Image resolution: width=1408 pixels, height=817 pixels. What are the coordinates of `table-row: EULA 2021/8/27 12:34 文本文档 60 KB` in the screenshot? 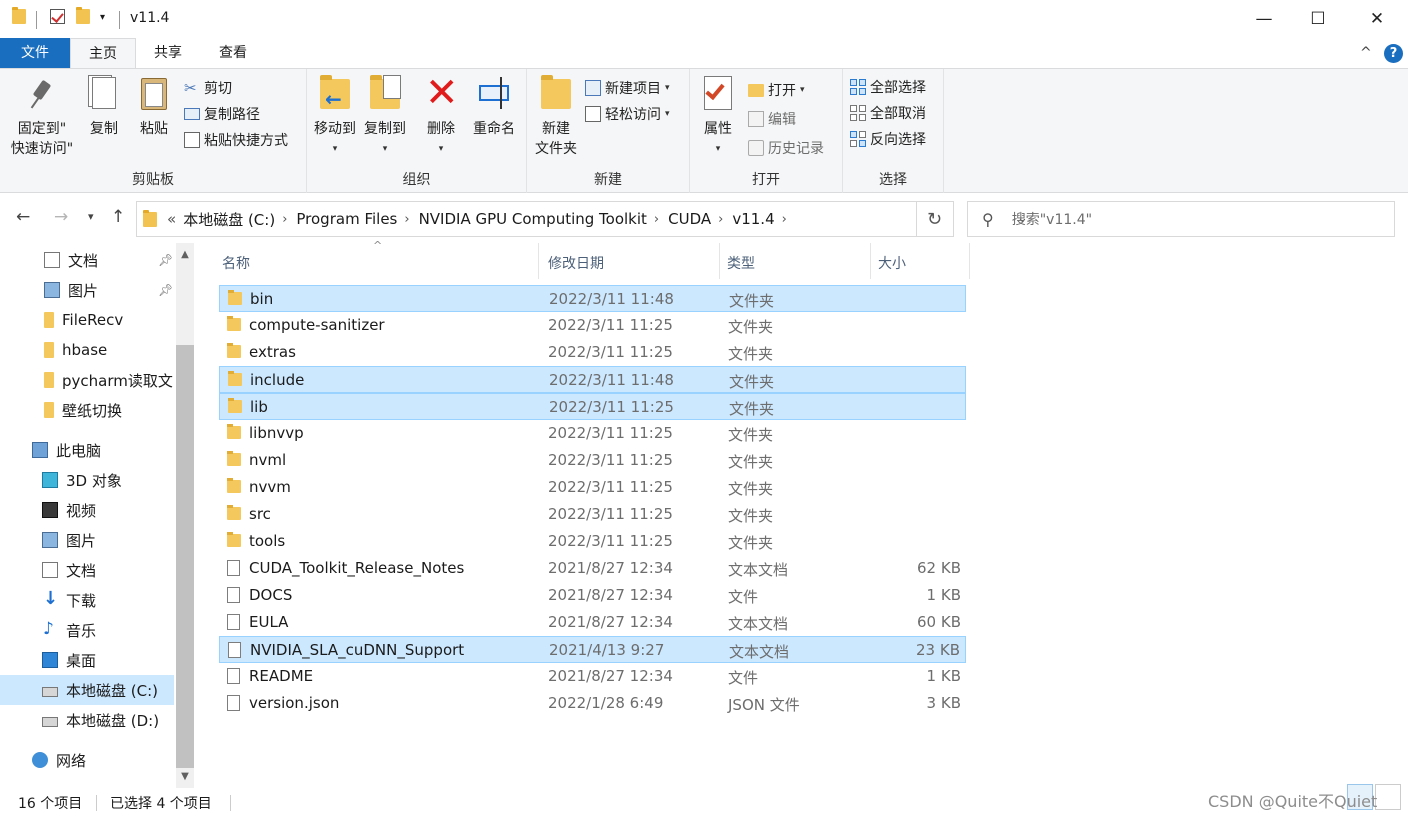 It's located at (592, 622).